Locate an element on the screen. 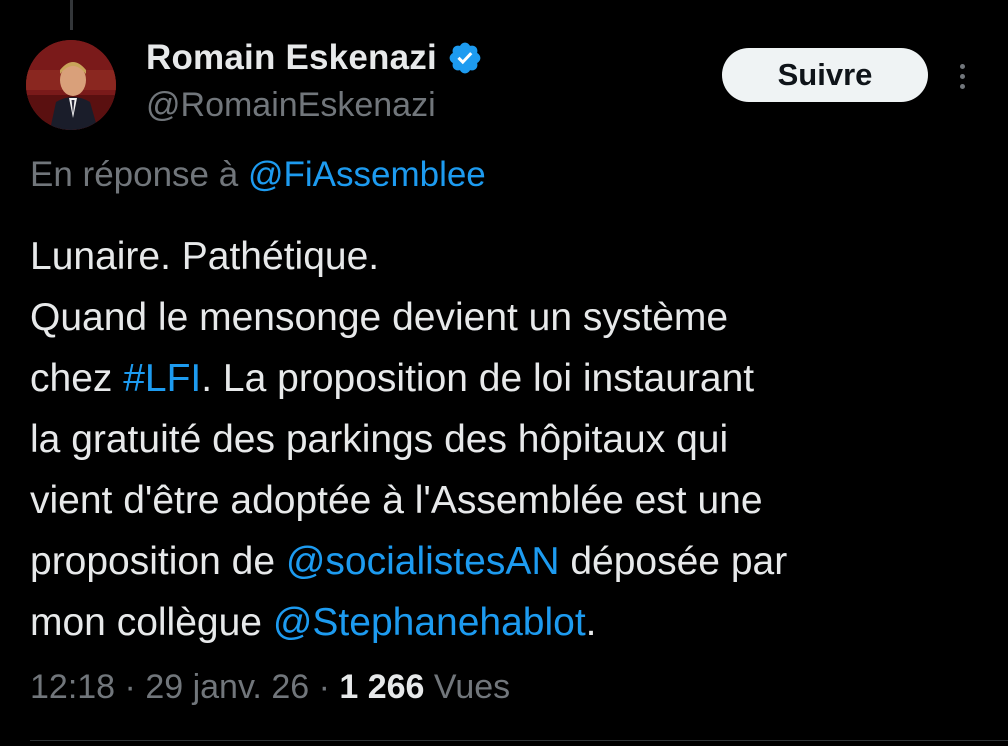 Image resolution: width=1008 pixels, height=746 pixels. views-count: 1 266 is located at coordinates (382, 687).